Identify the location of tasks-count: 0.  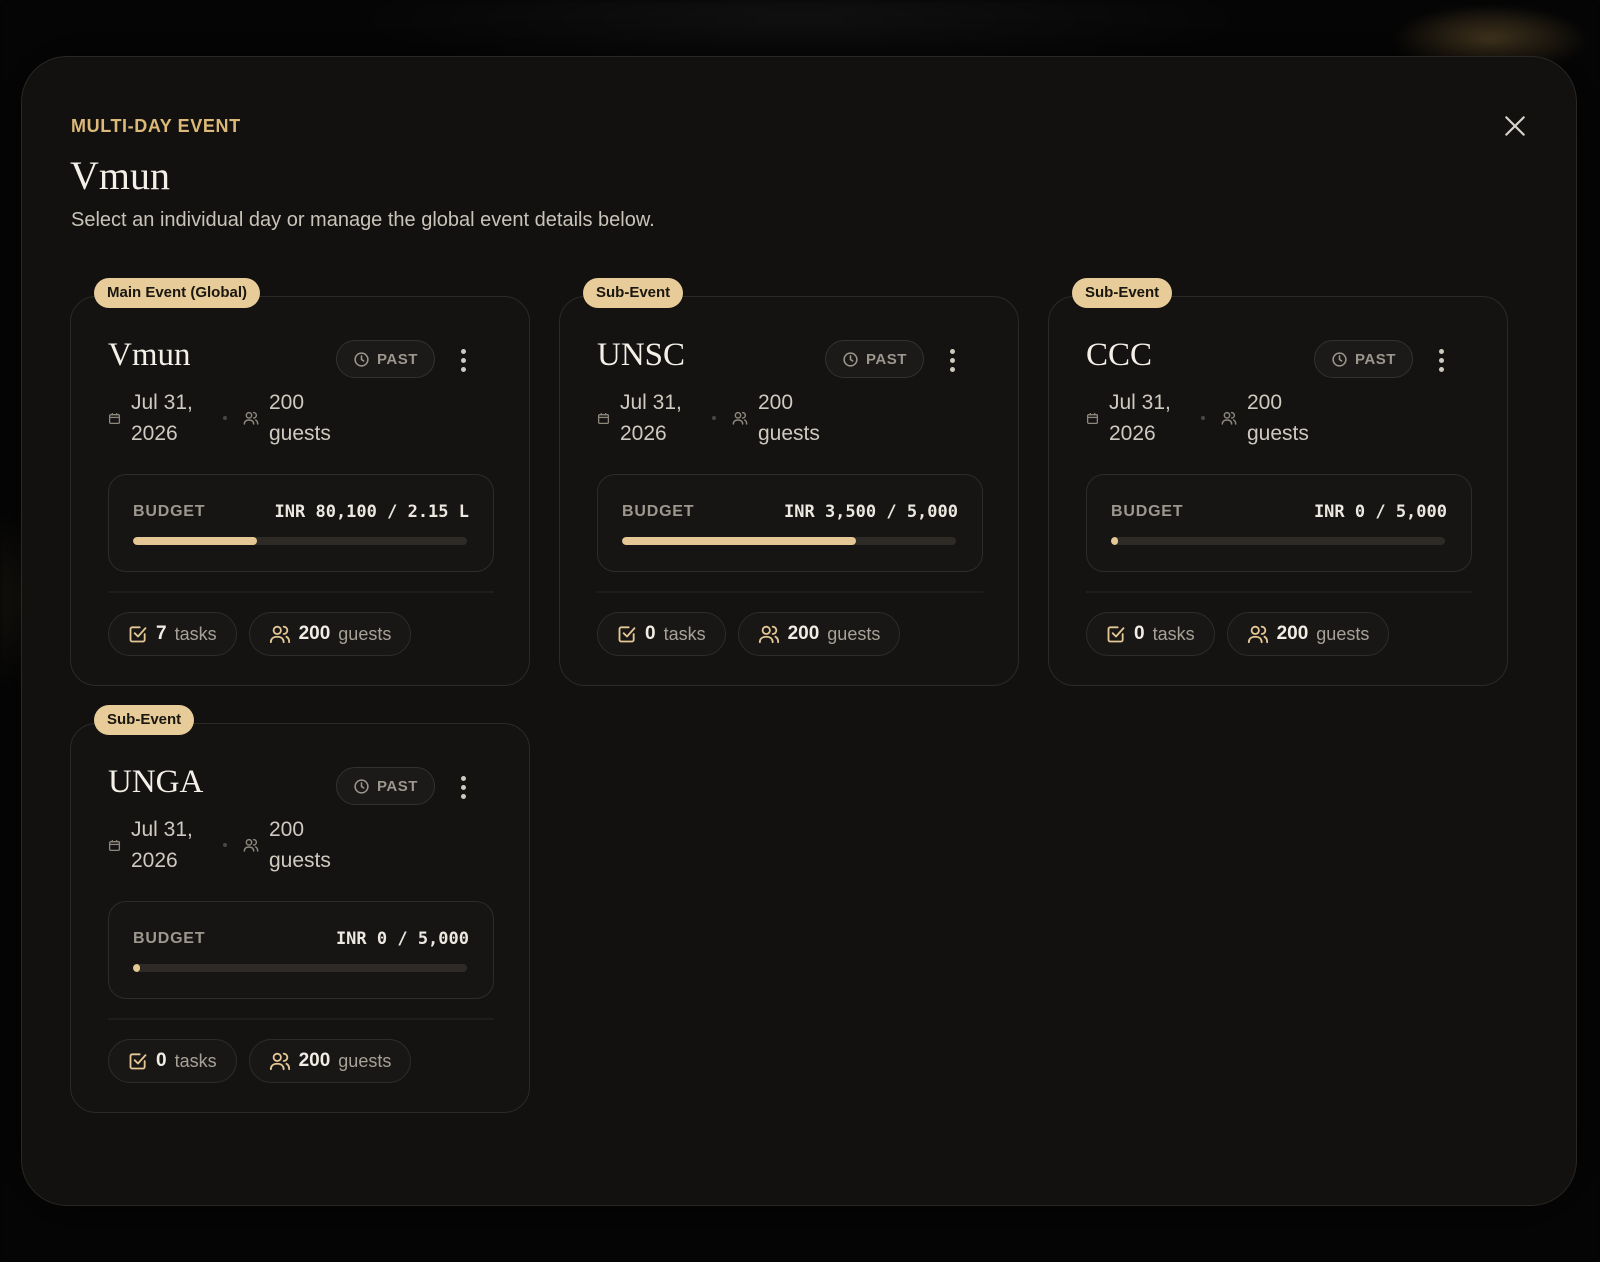
(161, 1060).